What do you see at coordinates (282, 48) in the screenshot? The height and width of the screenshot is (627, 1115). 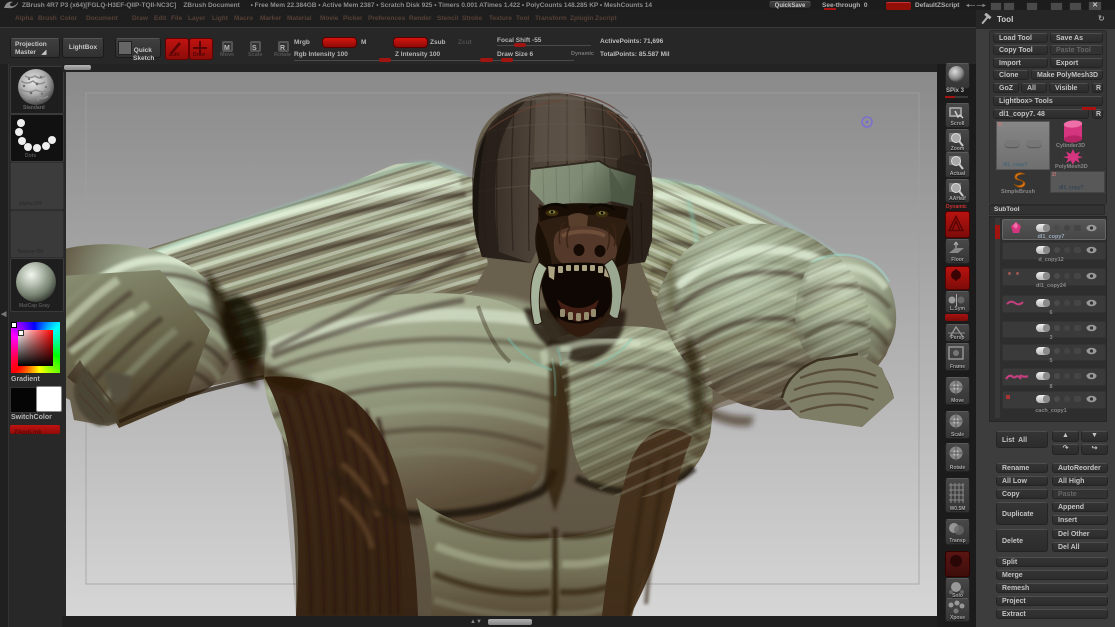 I see `svg-text: R` at bounding box center [282, 48].